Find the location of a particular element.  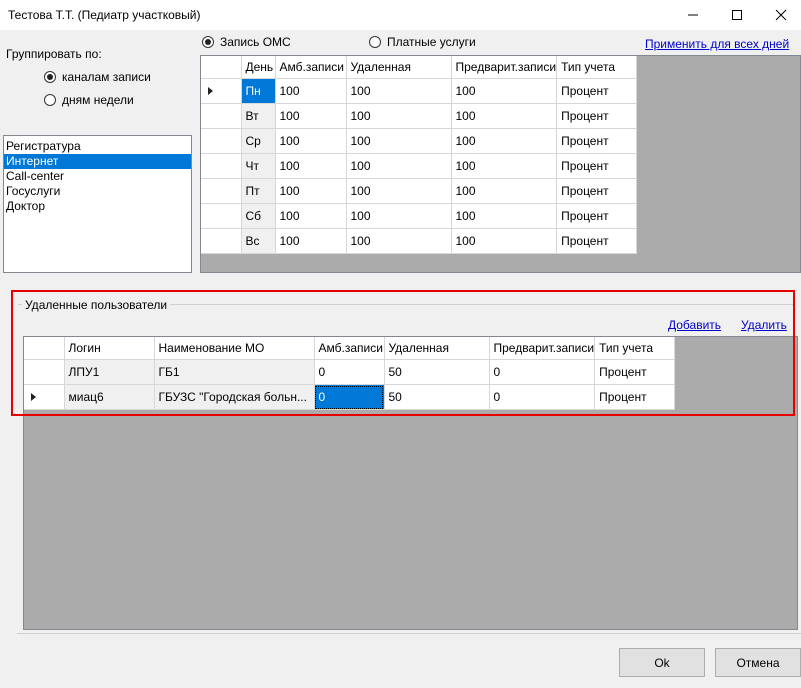

ok-button: Ok is located at coordinates (662, 662).